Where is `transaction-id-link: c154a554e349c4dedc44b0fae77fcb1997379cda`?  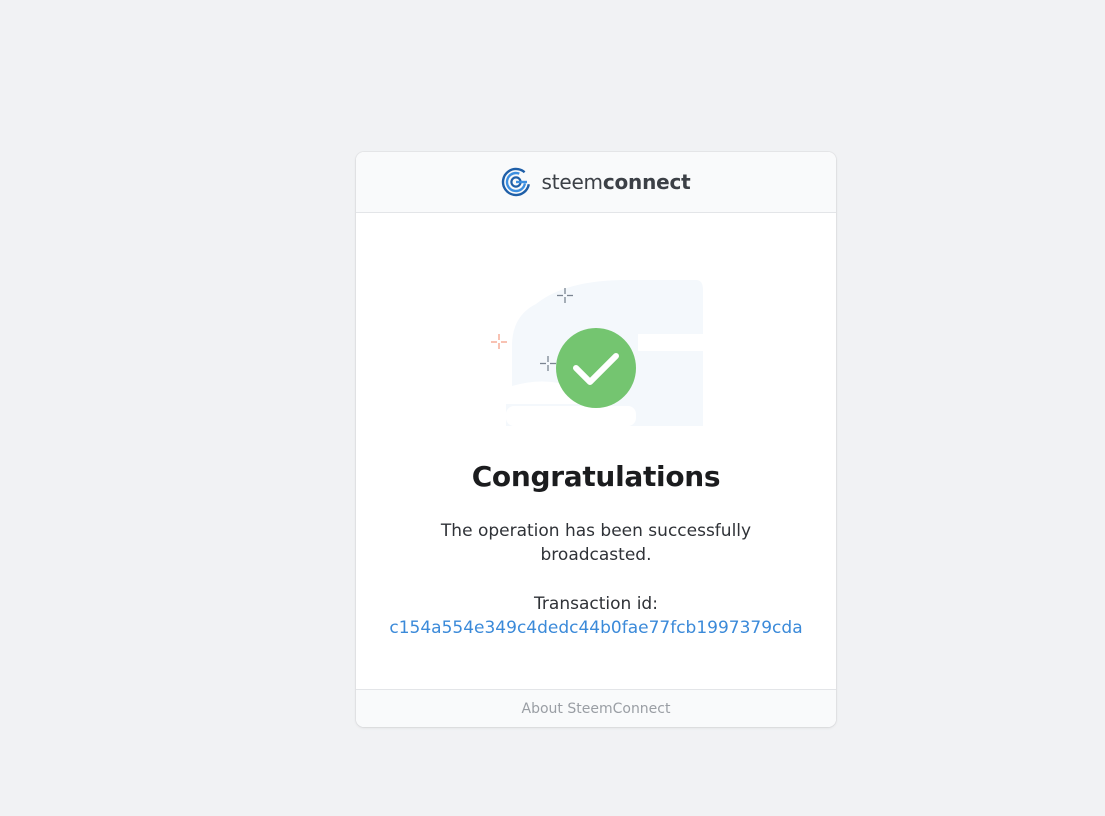 transaction-id-link: c154a554e349c4dedc44b0fae77fcb1997379cda is located at coordinates (596, 628).